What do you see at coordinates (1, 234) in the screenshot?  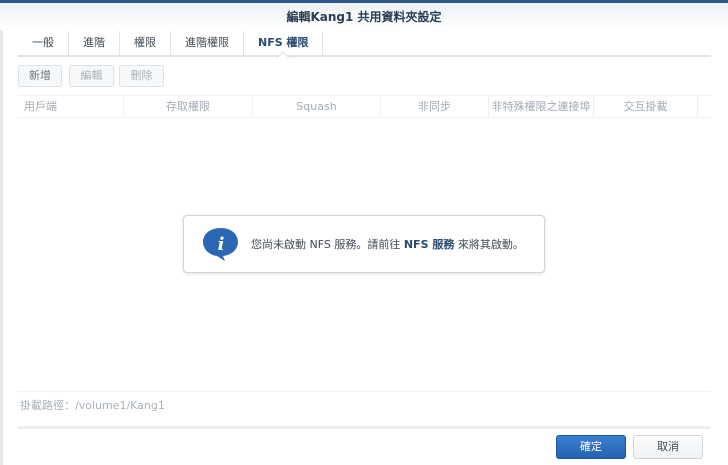 I see `window-left-edge` at bounding box center [1, 234].